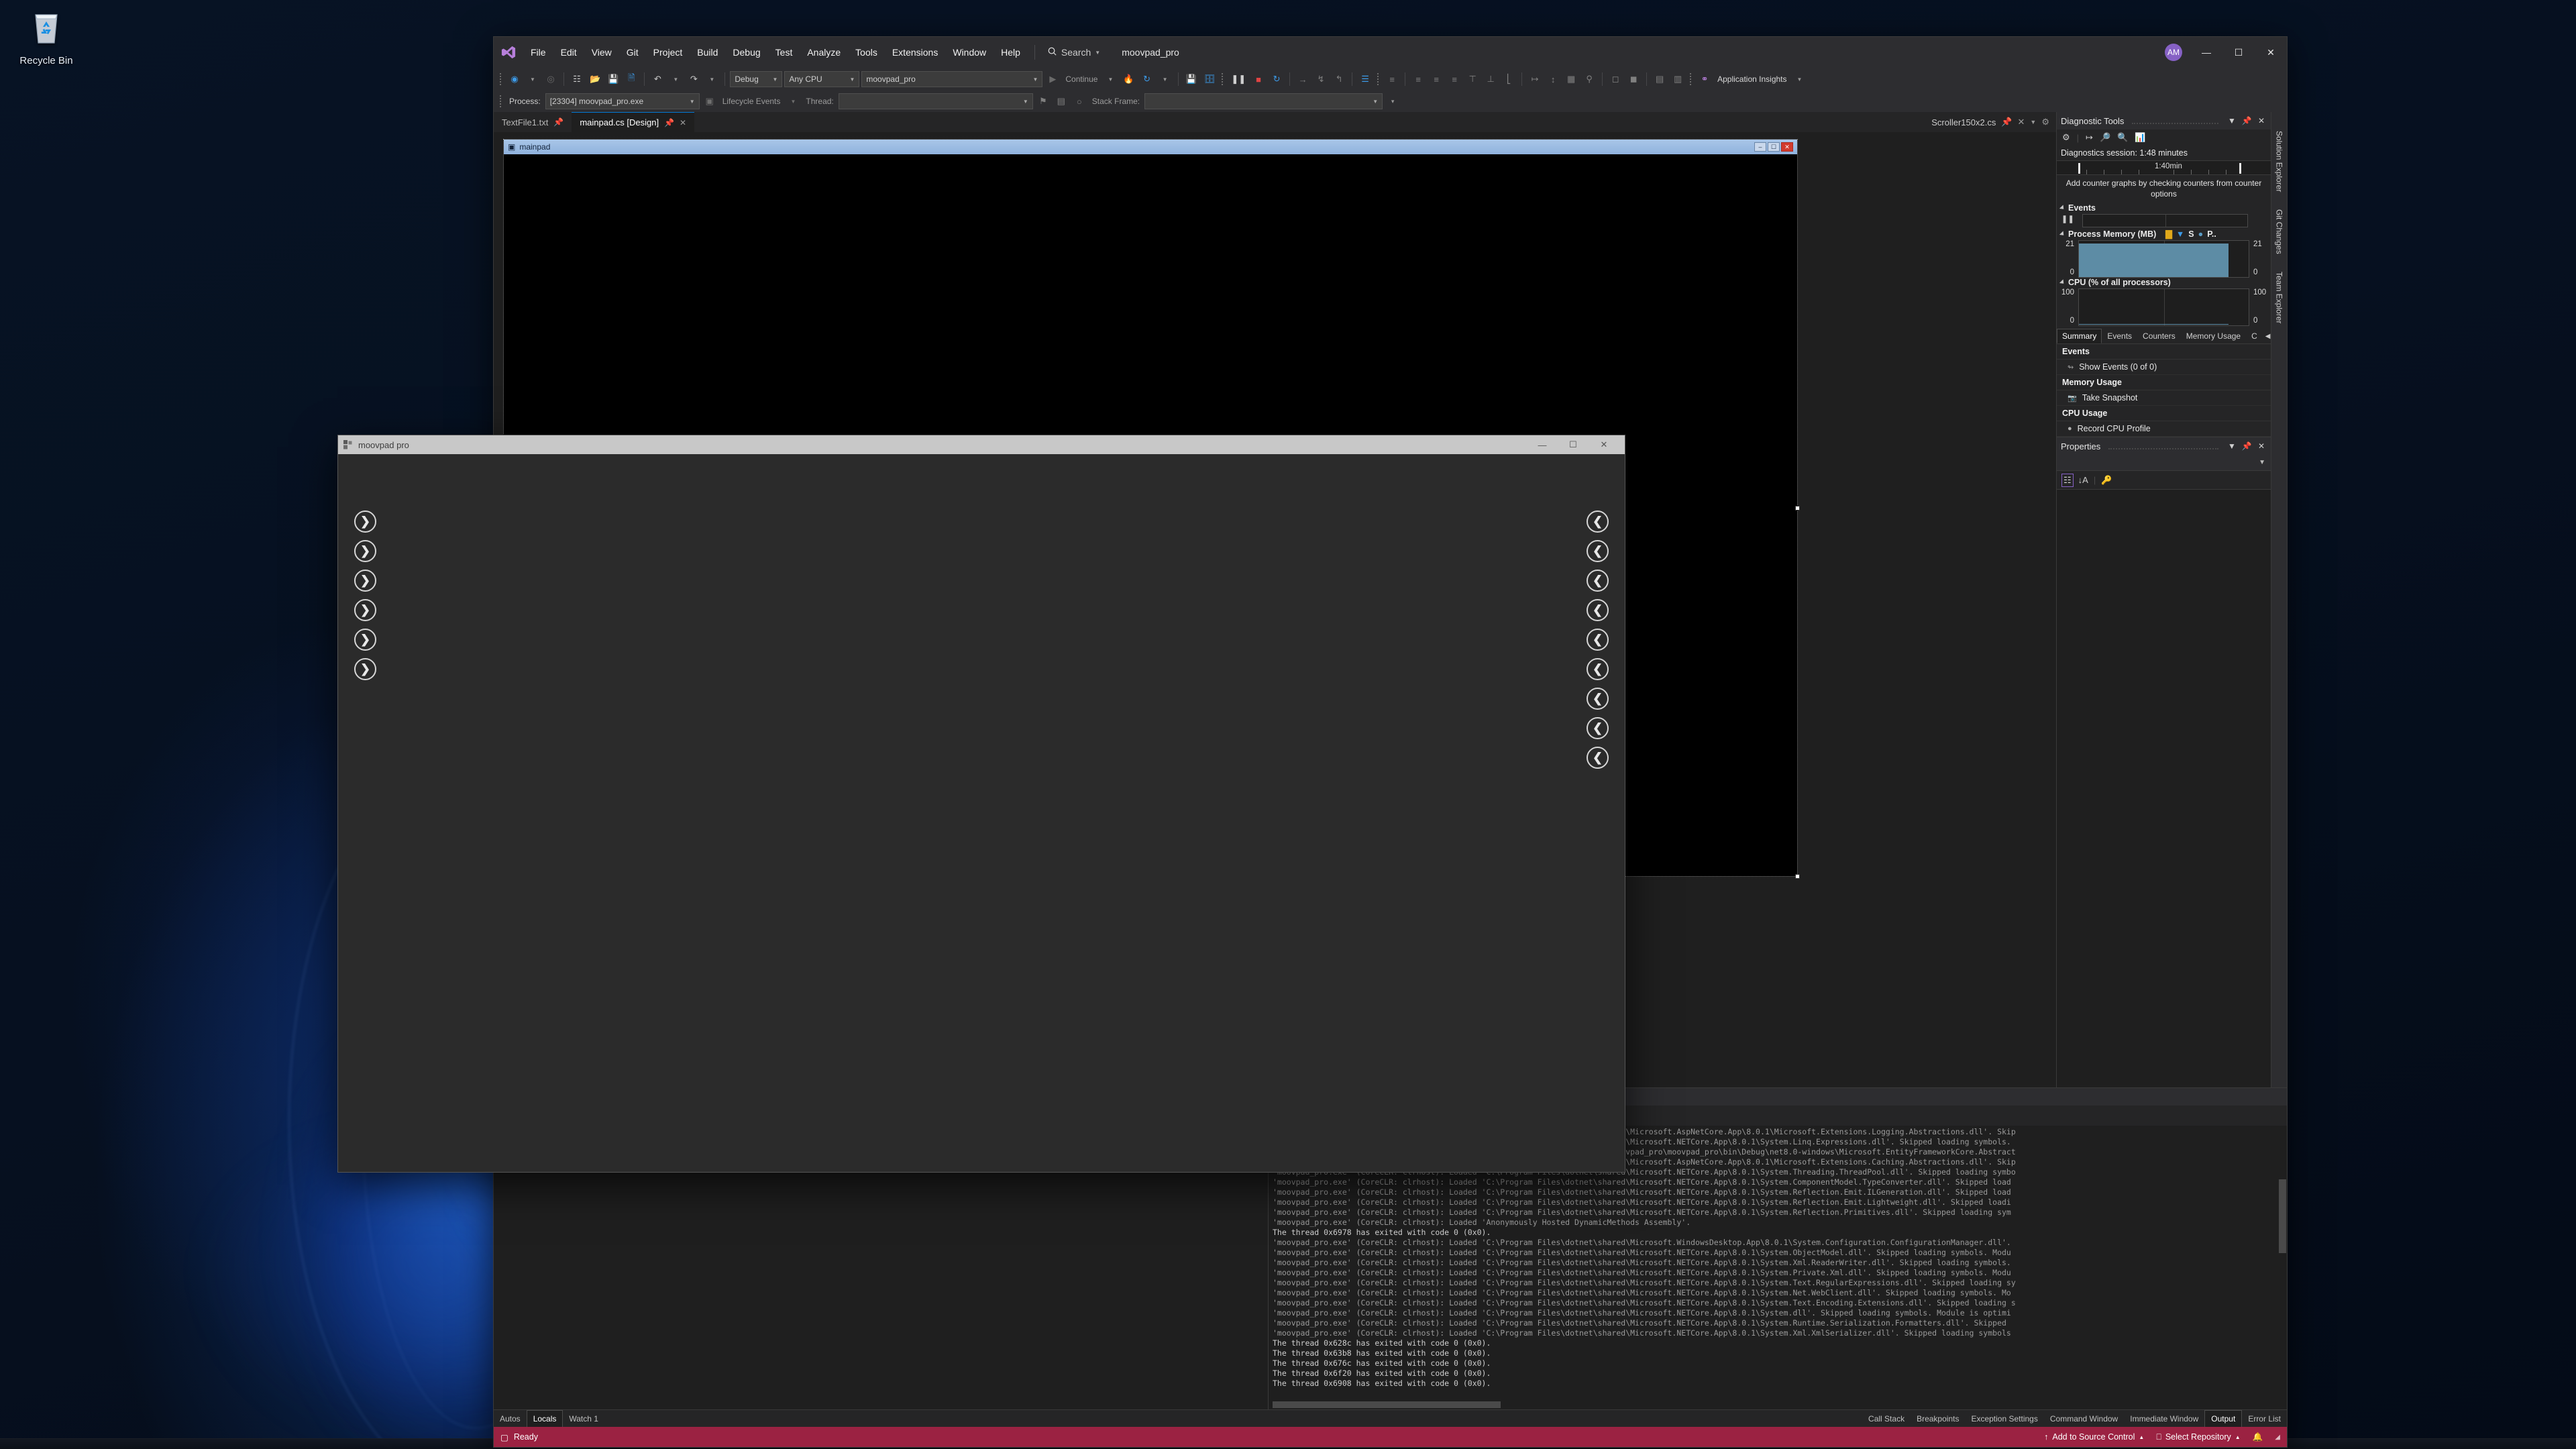 This screenshot has width=2576, height=1449. What do you see at coordinates (2264, 1418) in the screenshot?
I see `tab-error-list: Error List` at bounding box center [2264, 1418].